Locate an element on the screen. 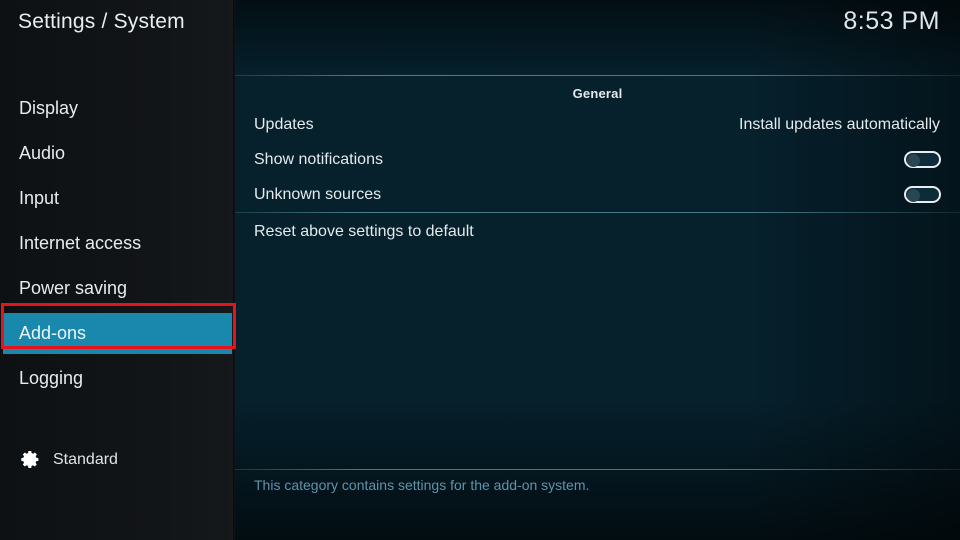 The width and height of the screenshot is (960, 540). sidebar-item-input: Input is located at coordinates (117, 198).